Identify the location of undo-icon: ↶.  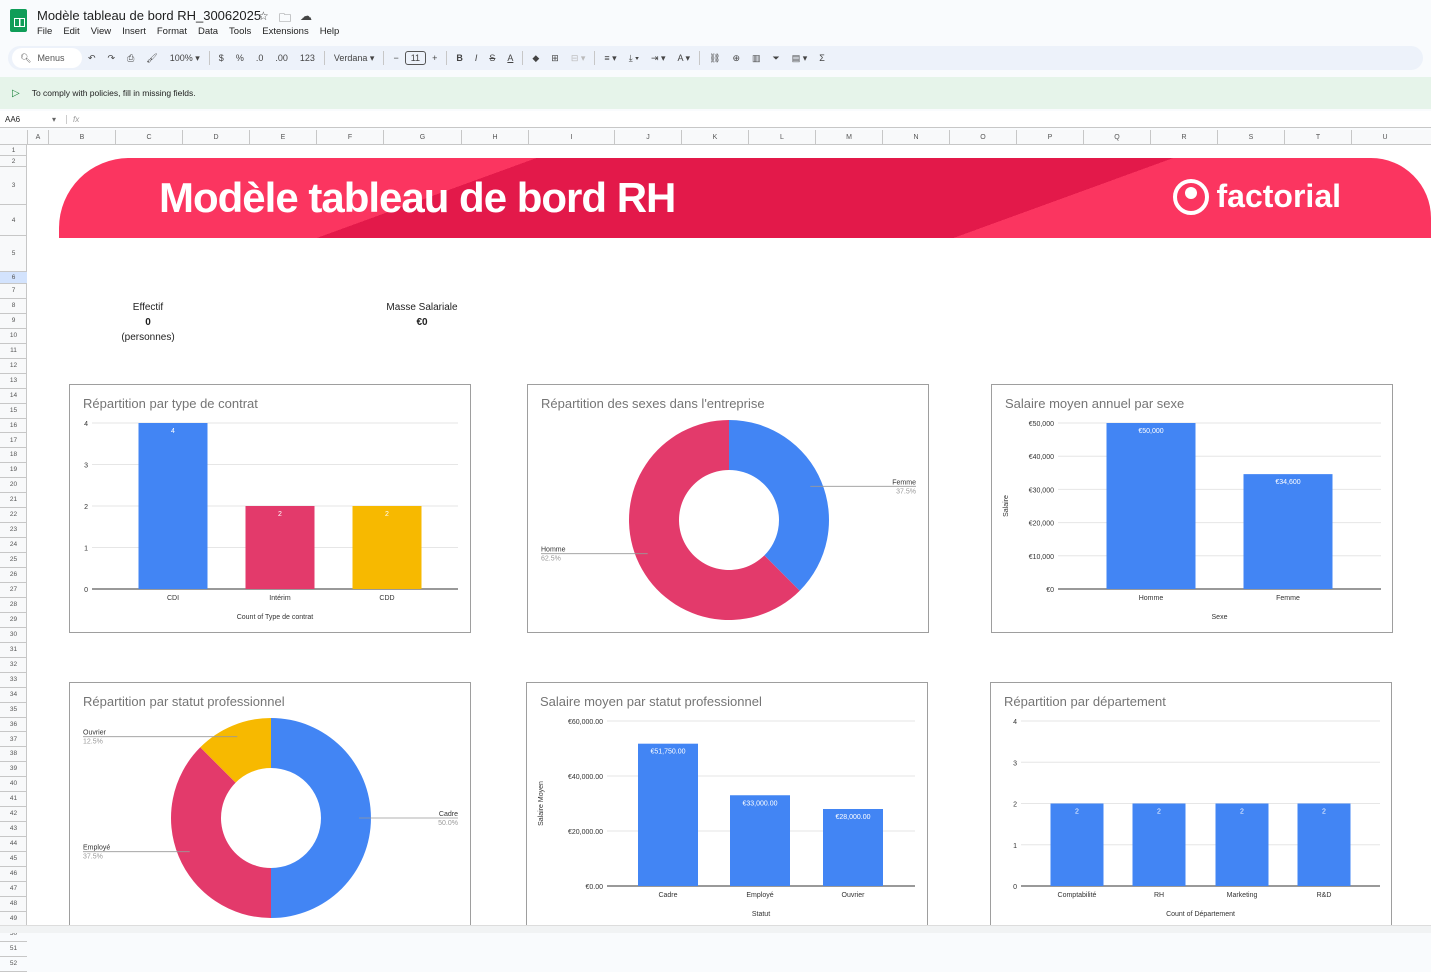
(92, 58).